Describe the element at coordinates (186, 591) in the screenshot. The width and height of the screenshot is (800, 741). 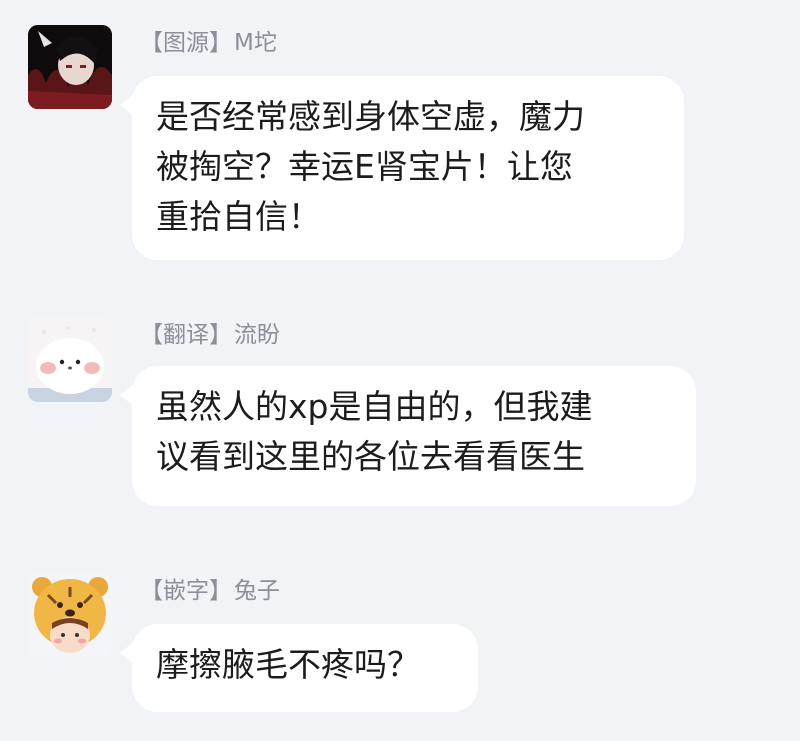
I see `role-tag: 【嵌字】` at that location.